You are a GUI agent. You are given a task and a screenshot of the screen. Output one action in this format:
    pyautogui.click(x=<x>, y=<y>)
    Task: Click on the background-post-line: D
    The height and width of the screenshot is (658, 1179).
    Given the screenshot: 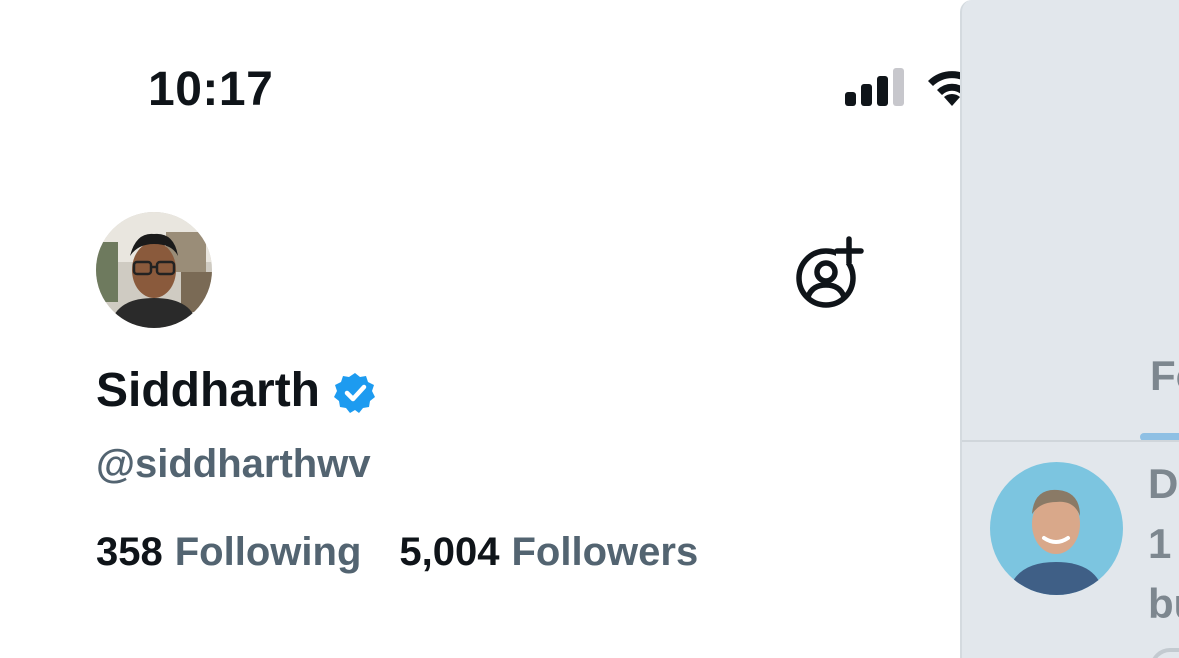 What is the action you would take?
    pyautogui.click(x=1163, y=483)
    